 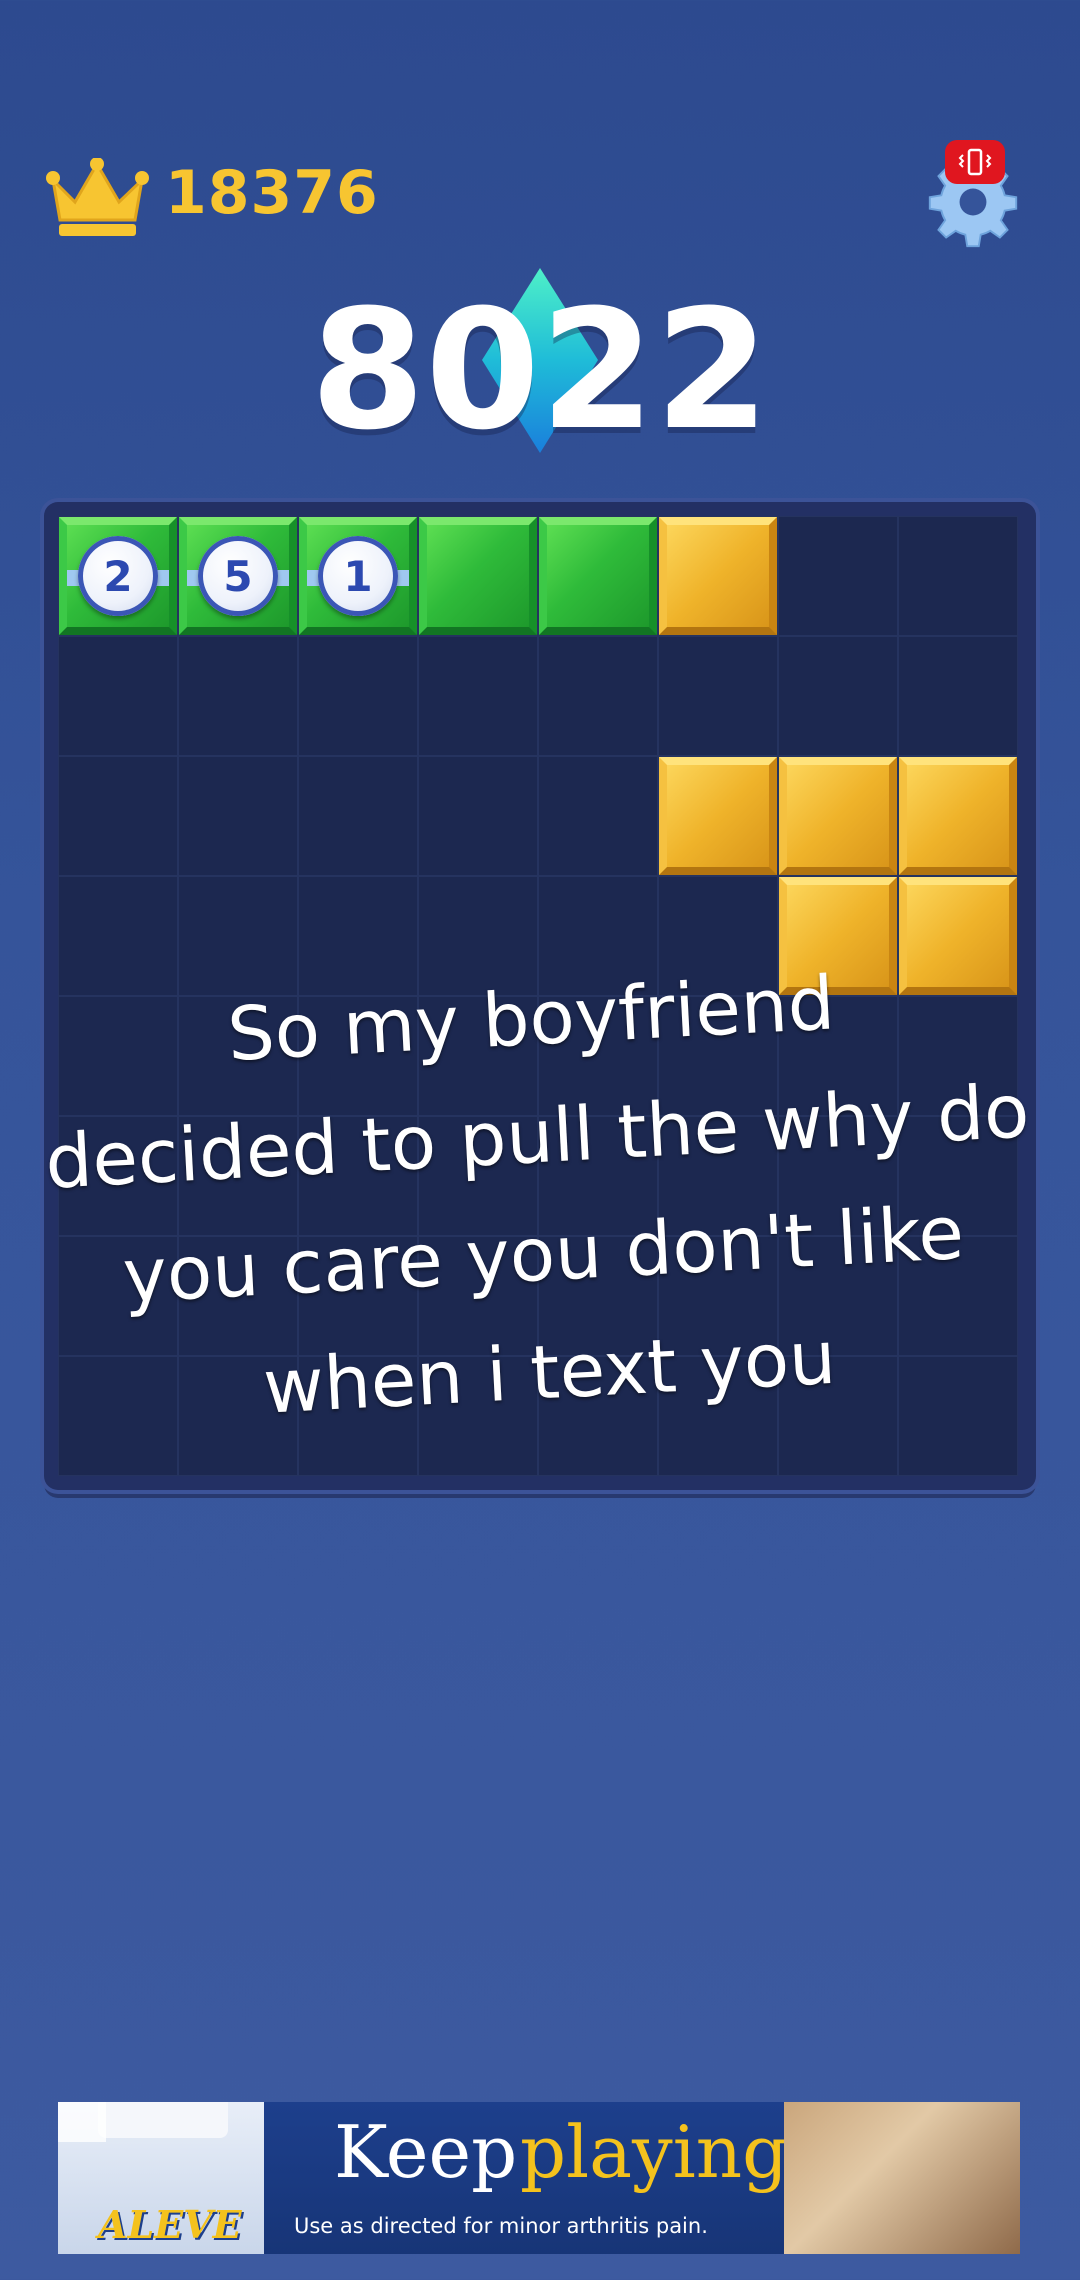 I want to click on top-bar: 18376, so click(x=540, y=195).